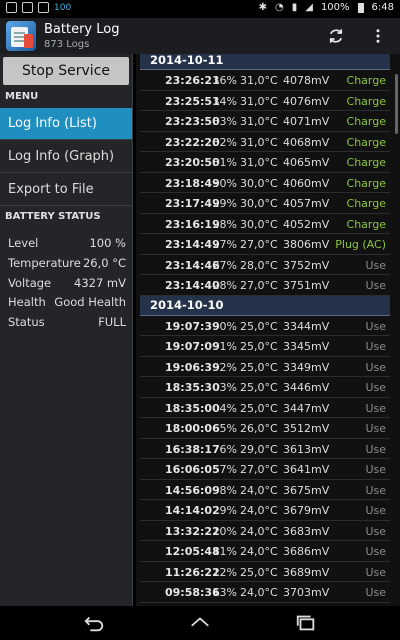 This screenshot has width=400, height=640. What do you see at coordinates (192, 510) in the screenshot?
I see `log-time: 14:14:02` at bounding box center [192, 510].